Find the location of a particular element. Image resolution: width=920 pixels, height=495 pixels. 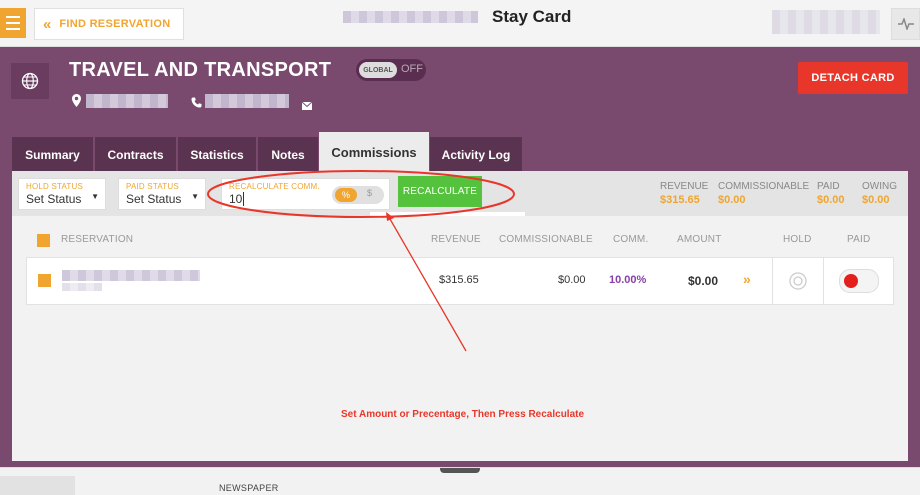

activity-button is located at coordinates (905, 24).